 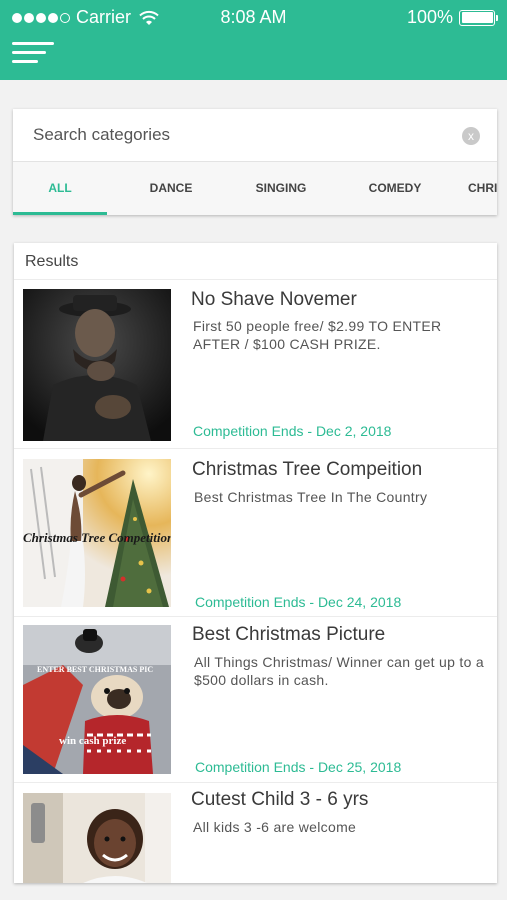 I want to click on status-right: 100%, so click(x=452, y=17).